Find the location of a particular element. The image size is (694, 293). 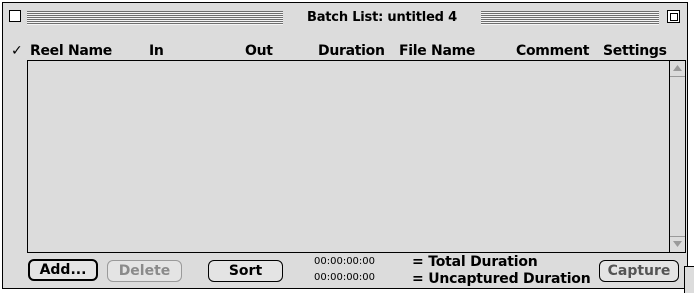

title-bar: Batch List: untitled 4 is located at coordinates (345, 18).